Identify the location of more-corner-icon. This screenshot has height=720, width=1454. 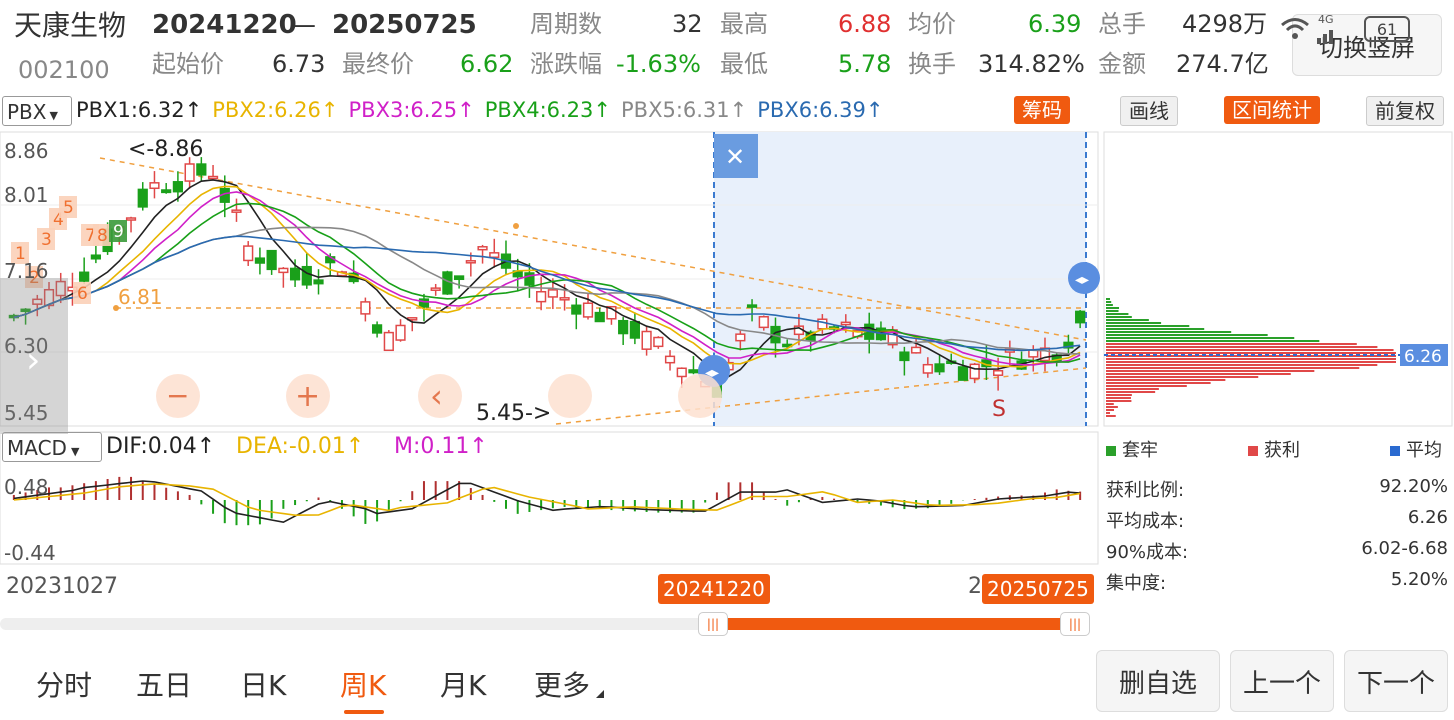
(600, 694).